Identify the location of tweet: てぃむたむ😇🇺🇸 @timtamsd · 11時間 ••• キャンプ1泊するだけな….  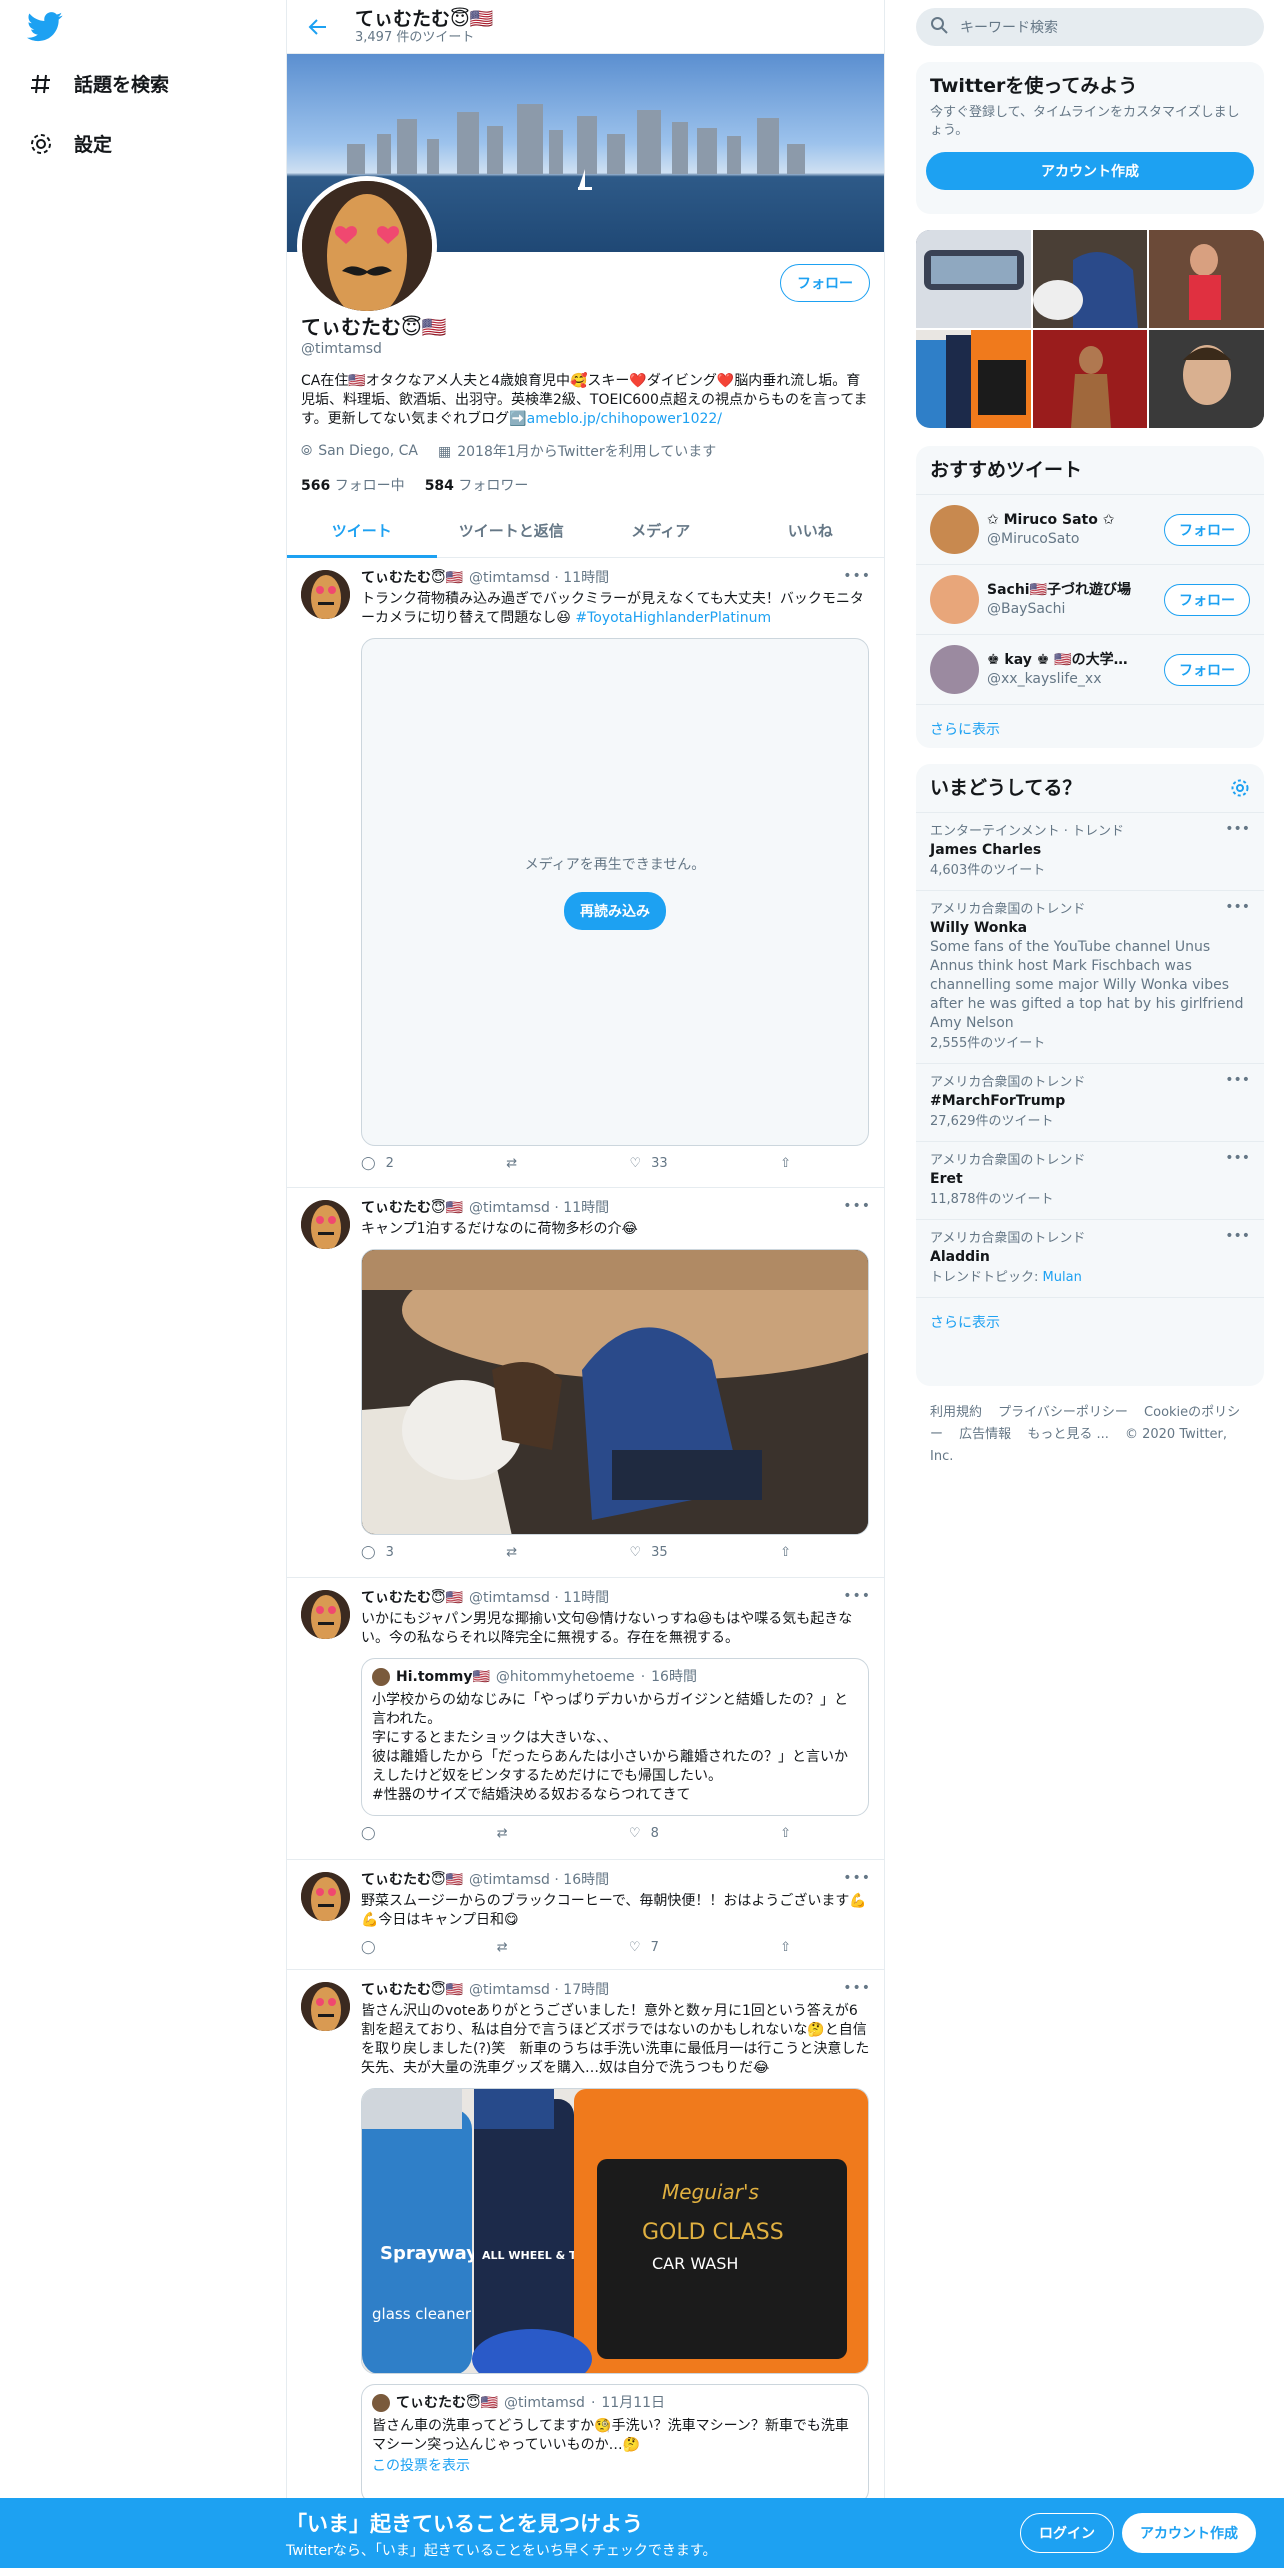
(585, 1383).